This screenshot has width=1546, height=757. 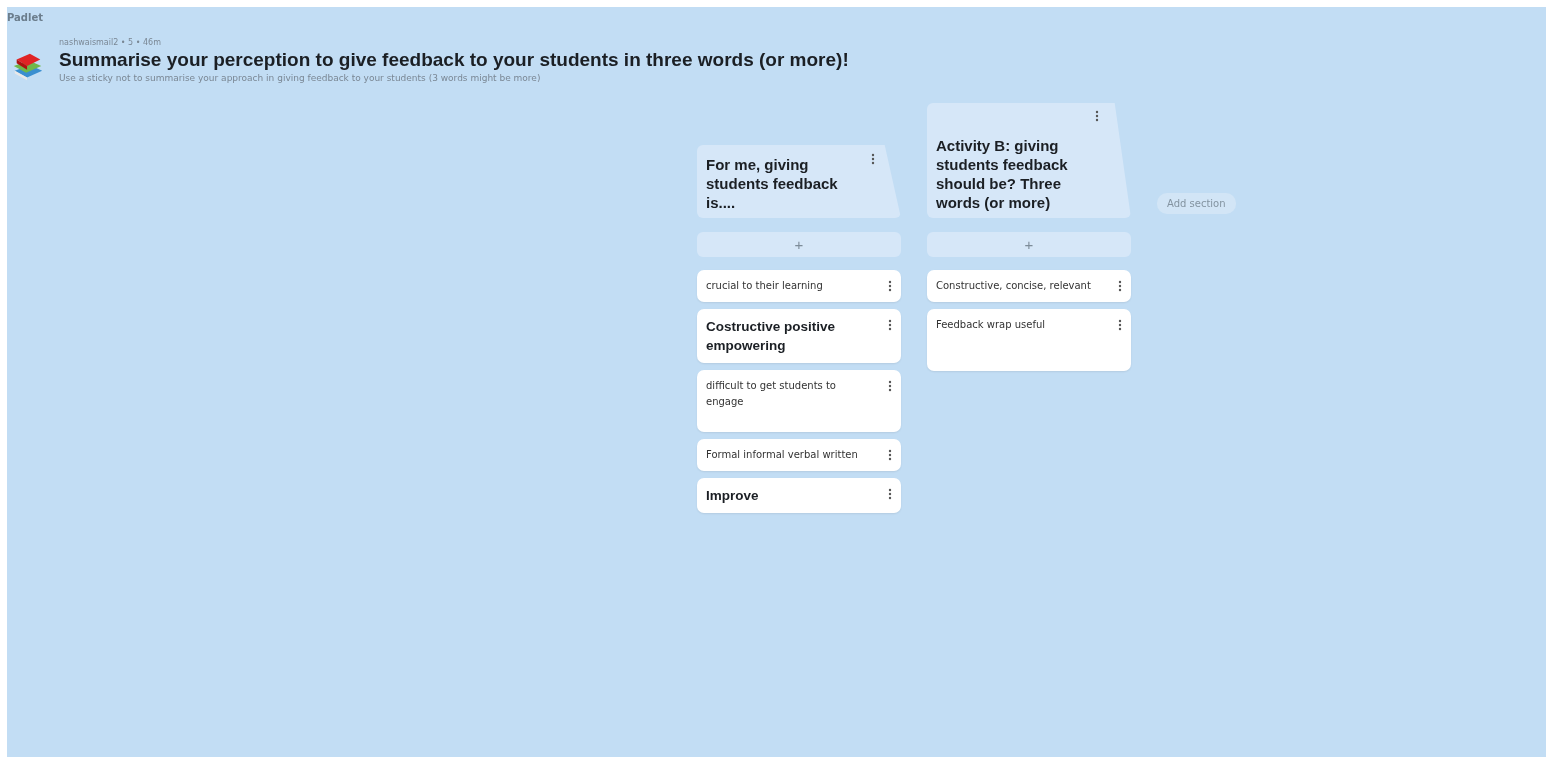 What do you see at coordinates (771, 394) in the screenshot?
I see `post-text: difficult to get students to engage` at bounding box center [771, 394].